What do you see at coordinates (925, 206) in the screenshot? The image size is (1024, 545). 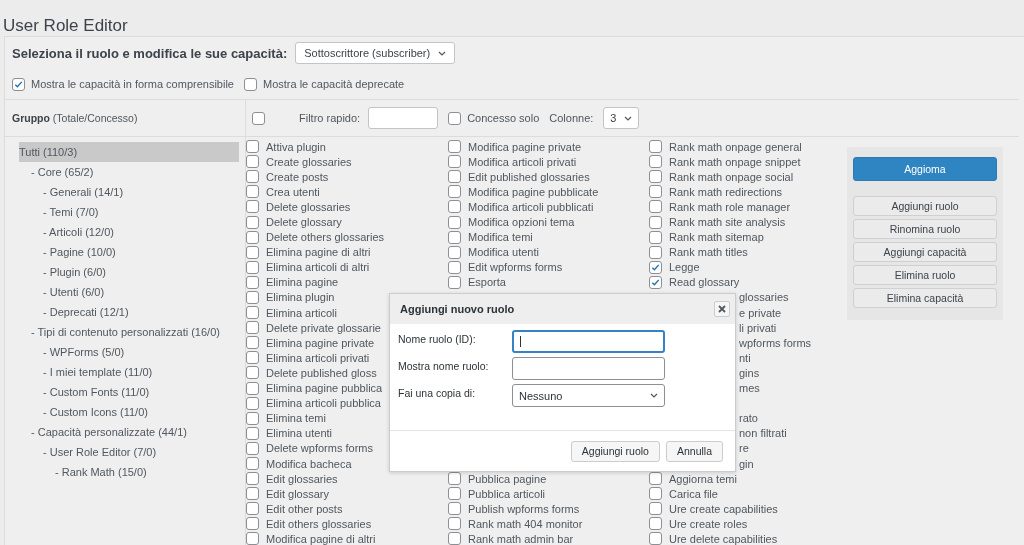 I see `action-button: Aggiungi ruolo` at bounding box center [925, 206].